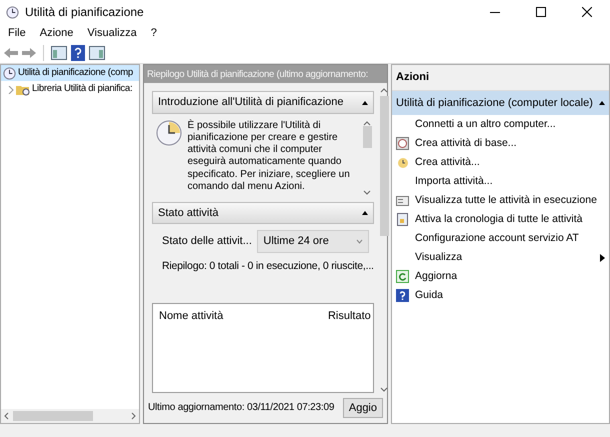  I want to click on action-item: Aggiorna, so click(500, 276).